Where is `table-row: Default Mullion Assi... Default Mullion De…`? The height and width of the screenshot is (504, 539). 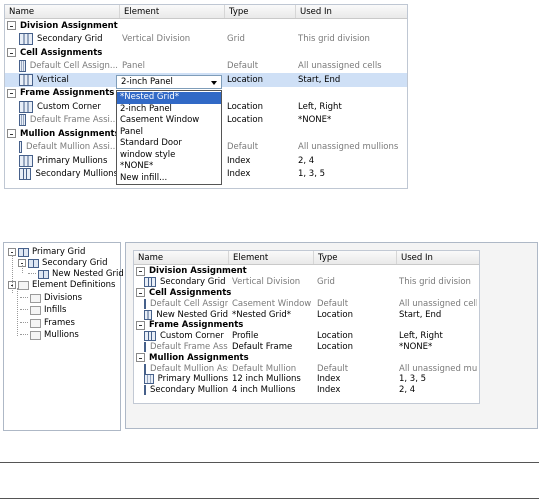
table-row: Default Mullion Assi... Default Mullion De… is located at coordinates (306, 368).